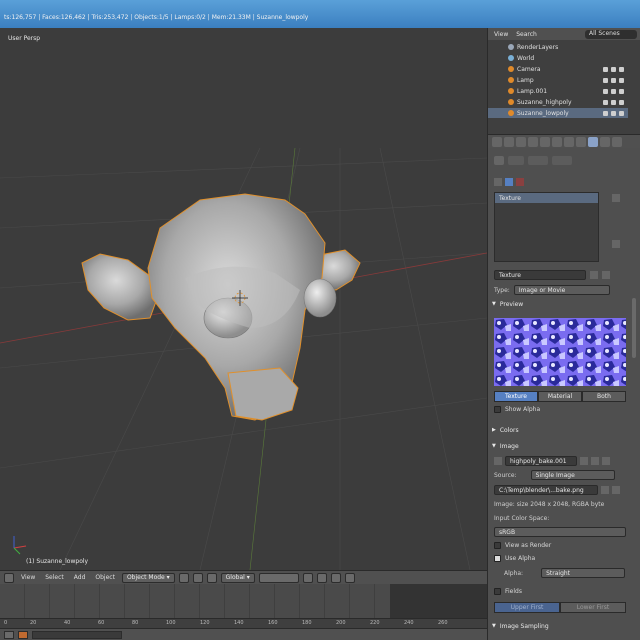 This screenshot has width=640, height=640. What do you see at coordinates (604, 396) in the screenshot?
I see `preview-both-button: Both` at bounding box center [604, 396].